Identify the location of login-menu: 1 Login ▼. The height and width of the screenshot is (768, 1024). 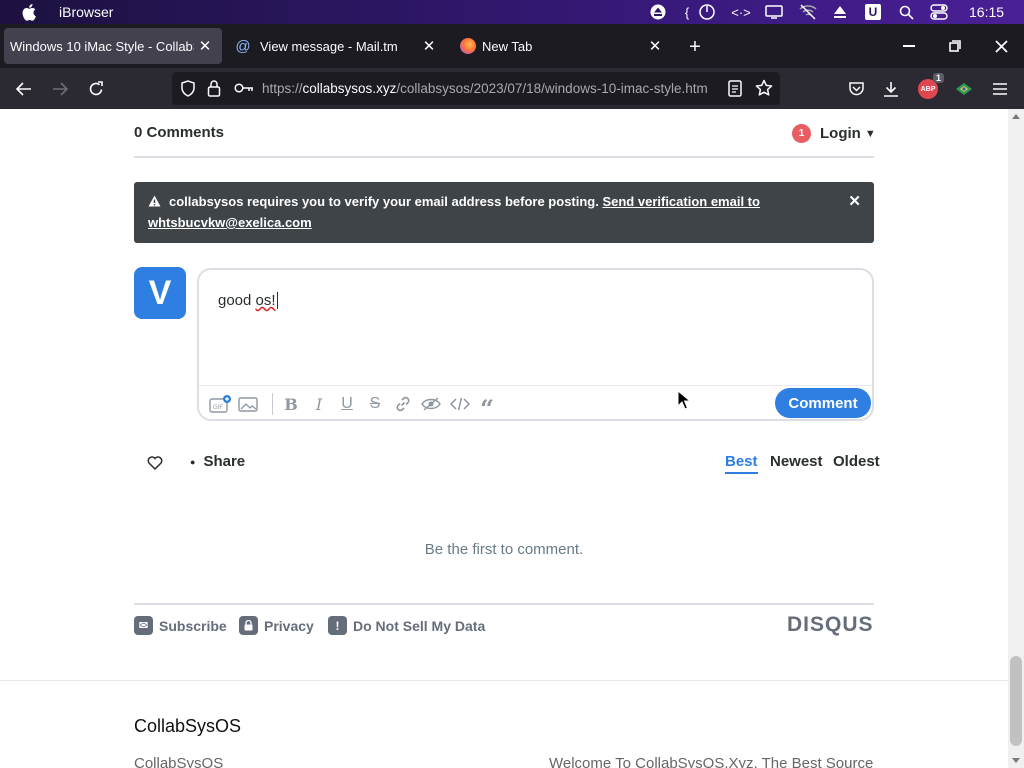
(834, 133).